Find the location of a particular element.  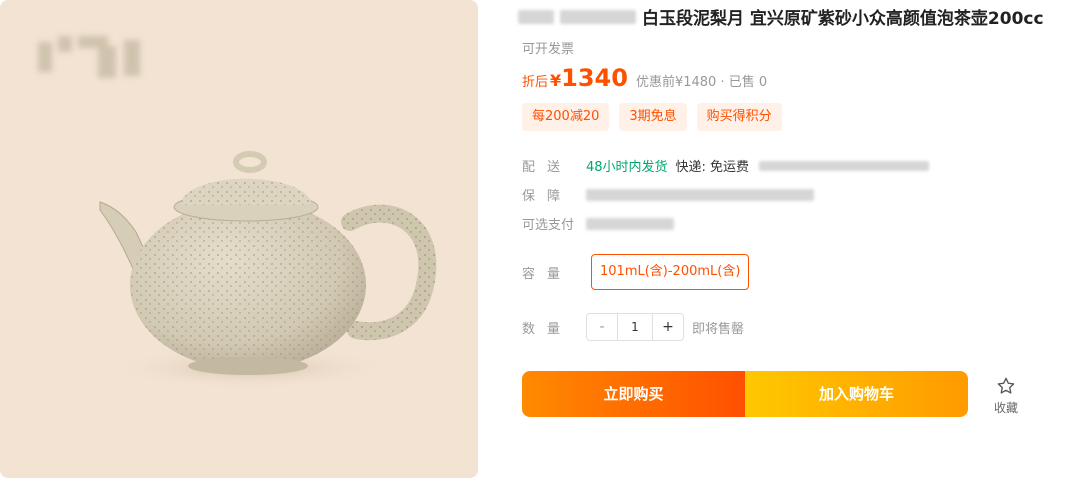

quantity-input: 1 is located at coordinates (635, 327).